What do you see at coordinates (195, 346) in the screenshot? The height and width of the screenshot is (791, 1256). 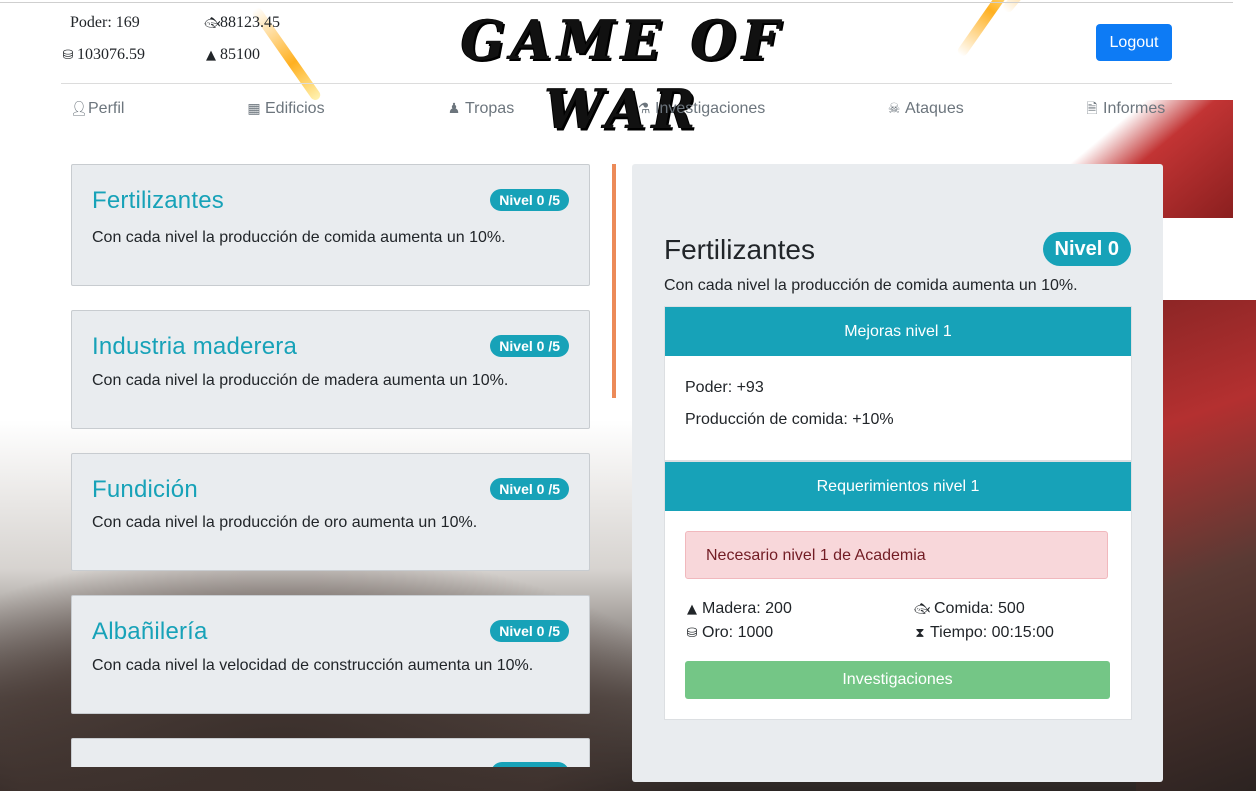 I see `research-title: Industria maderera` at bounding box center [195, 346].